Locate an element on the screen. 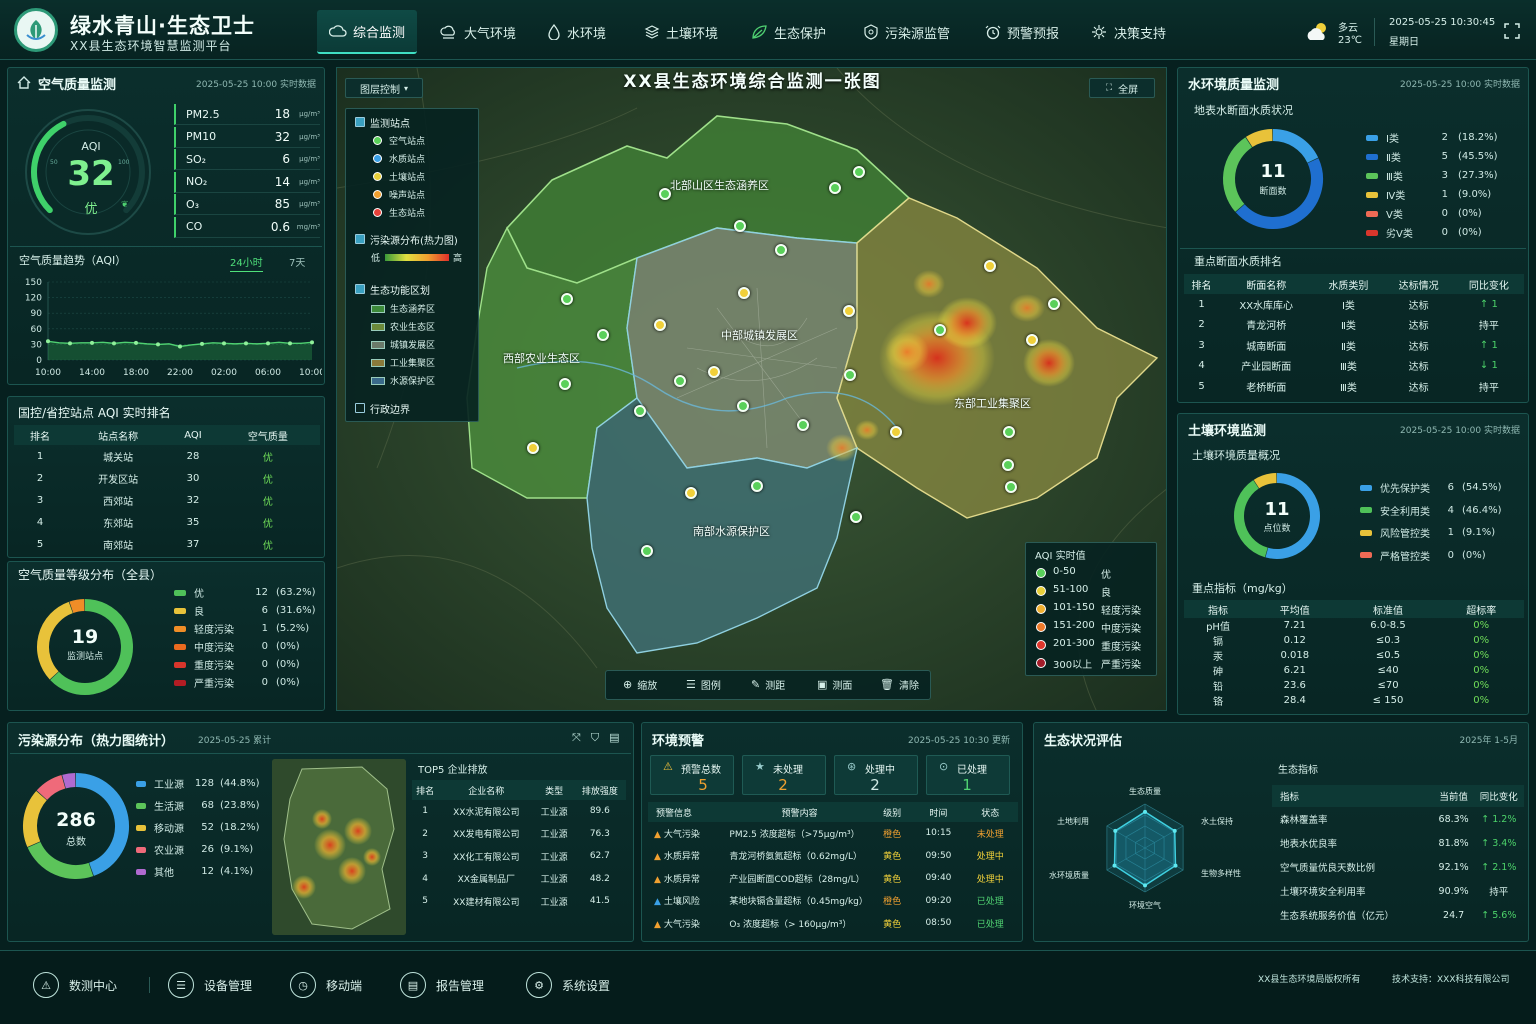  footer-nav-item: ⚠ 数测中心 is located at coordinates (92, 985).